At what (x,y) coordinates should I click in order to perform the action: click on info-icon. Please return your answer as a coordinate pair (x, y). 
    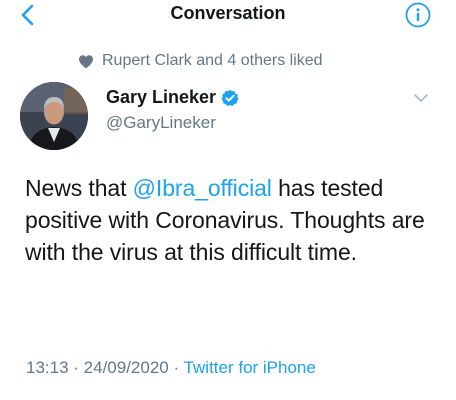
    Looking at the image, I should click on (418, 15).